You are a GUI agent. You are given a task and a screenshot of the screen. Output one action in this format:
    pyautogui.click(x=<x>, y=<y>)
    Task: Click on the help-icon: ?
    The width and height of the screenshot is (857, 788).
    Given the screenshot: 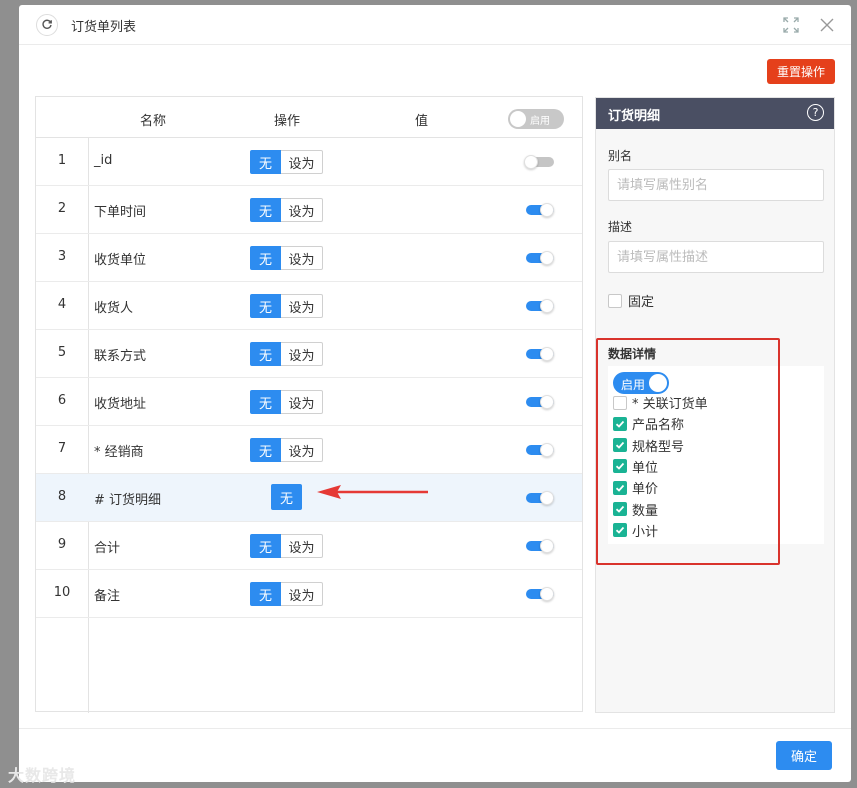 What is the action you would take?
    pyautogui.click(x=815, y=112)
    